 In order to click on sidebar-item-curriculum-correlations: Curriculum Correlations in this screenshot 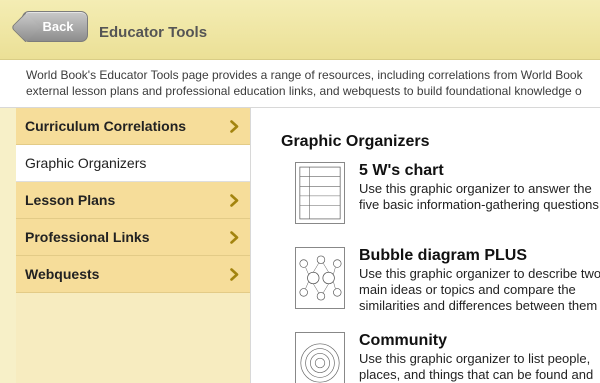, I will do `click(133, 126)`.